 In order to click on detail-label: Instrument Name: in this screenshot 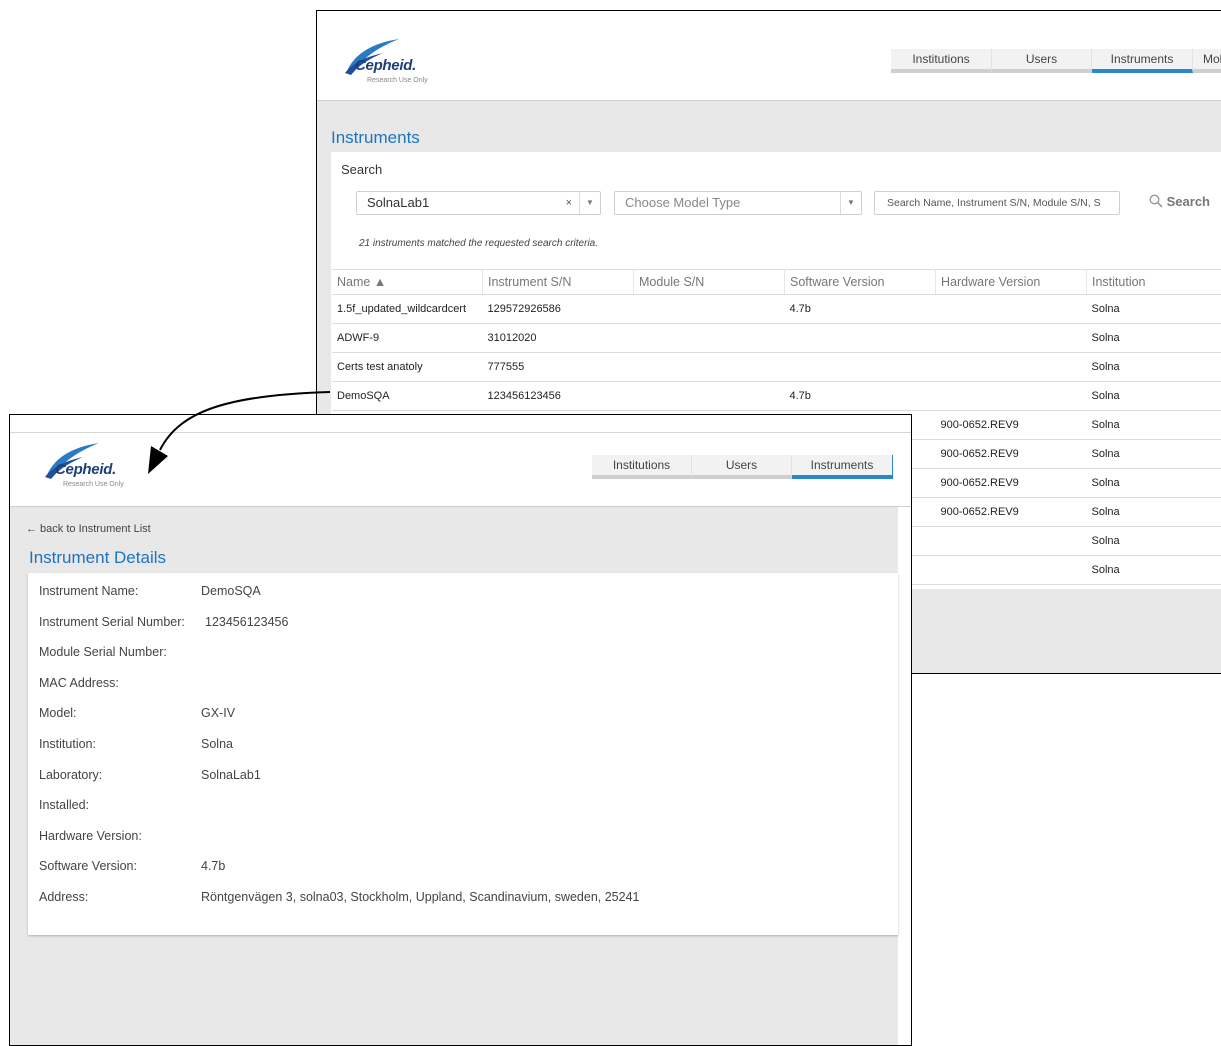, I will do `click(88, 591)`.